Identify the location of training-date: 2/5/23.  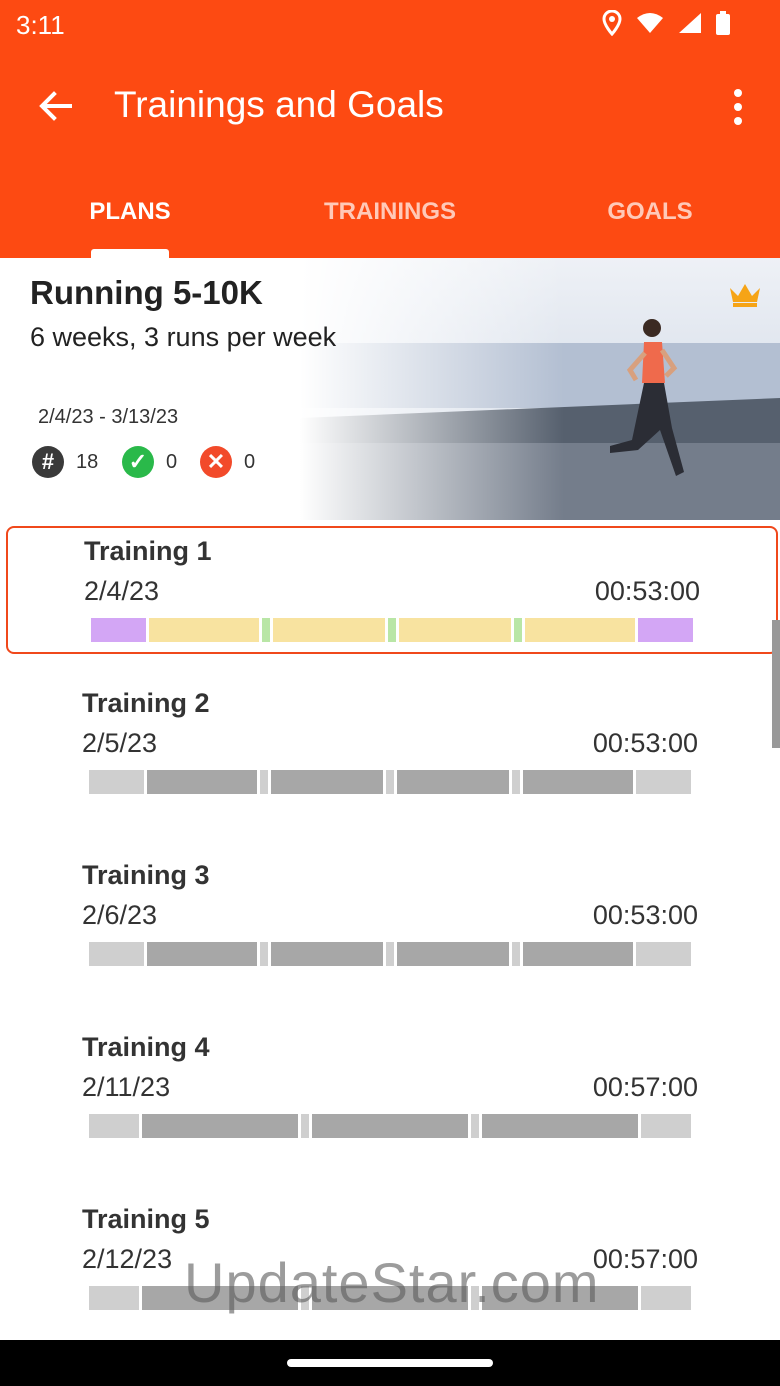
(120, 743).